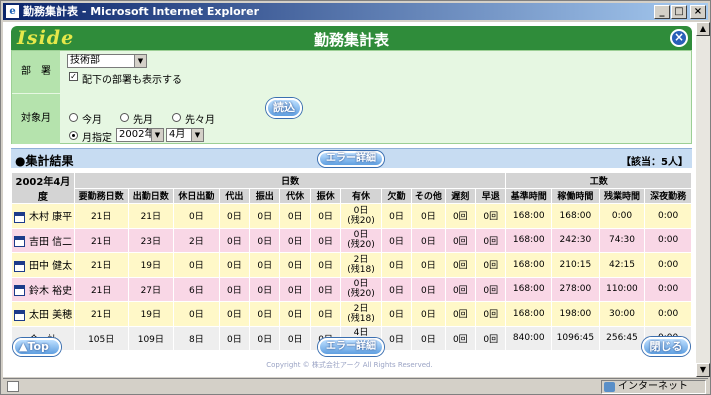  I want to click on radio-this-month, so click(73, 117).